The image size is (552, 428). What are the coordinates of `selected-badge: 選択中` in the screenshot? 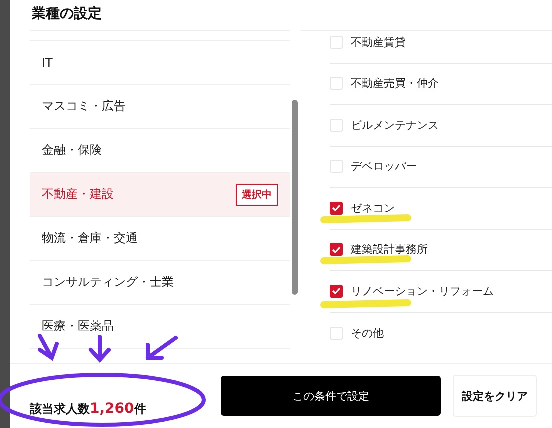 It's located at (257, 195).